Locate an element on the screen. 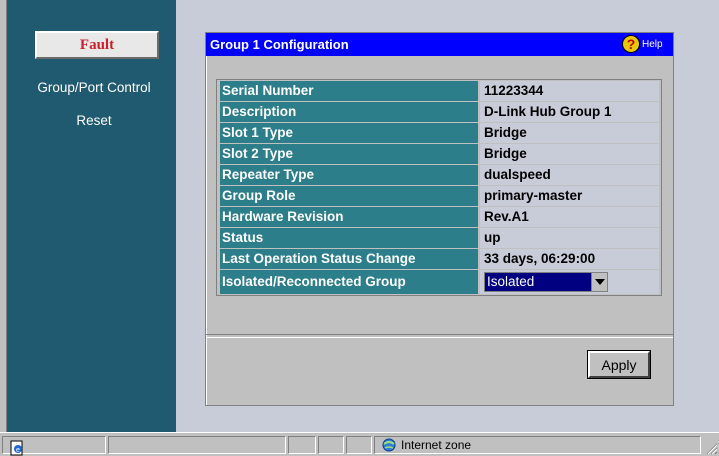 The image size is (719, 456). zone-label: Internet zone is located at coordinates (436, 445).